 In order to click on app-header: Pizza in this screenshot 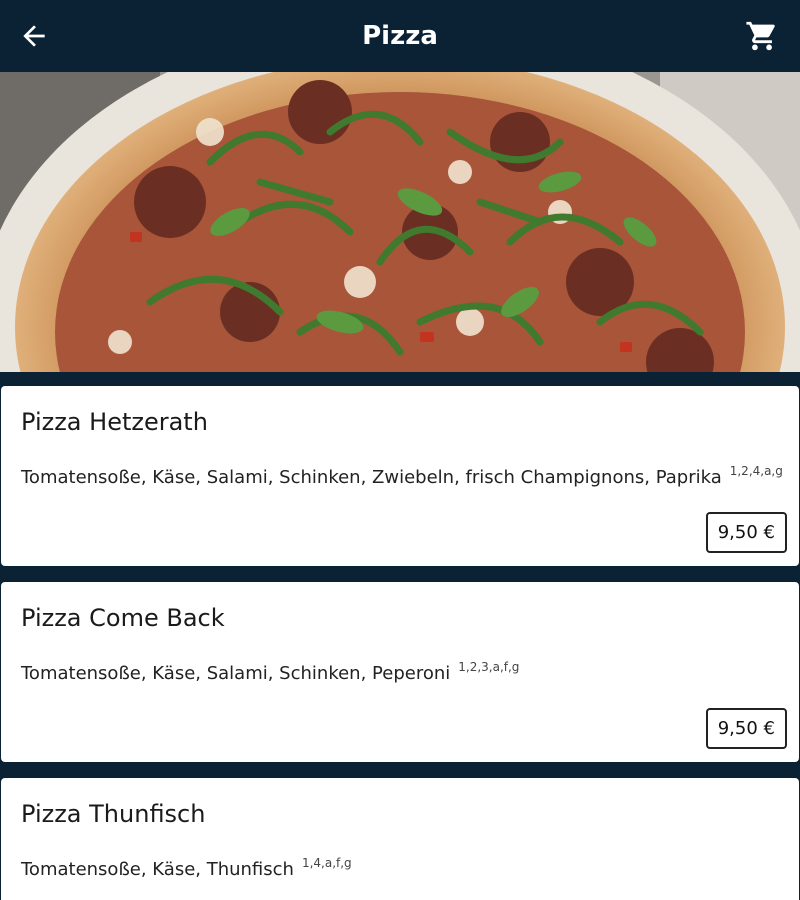, I will do `click(400, 36)`.